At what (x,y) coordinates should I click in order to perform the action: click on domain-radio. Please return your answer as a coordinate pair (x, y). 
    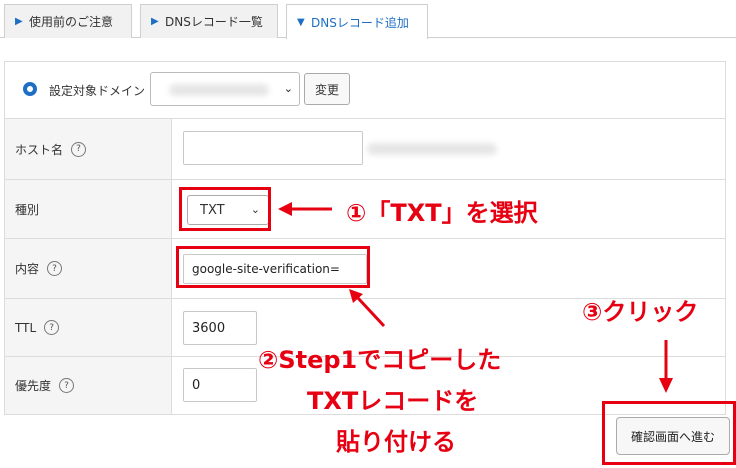
    Looking at the image, I should click on (30, 89).